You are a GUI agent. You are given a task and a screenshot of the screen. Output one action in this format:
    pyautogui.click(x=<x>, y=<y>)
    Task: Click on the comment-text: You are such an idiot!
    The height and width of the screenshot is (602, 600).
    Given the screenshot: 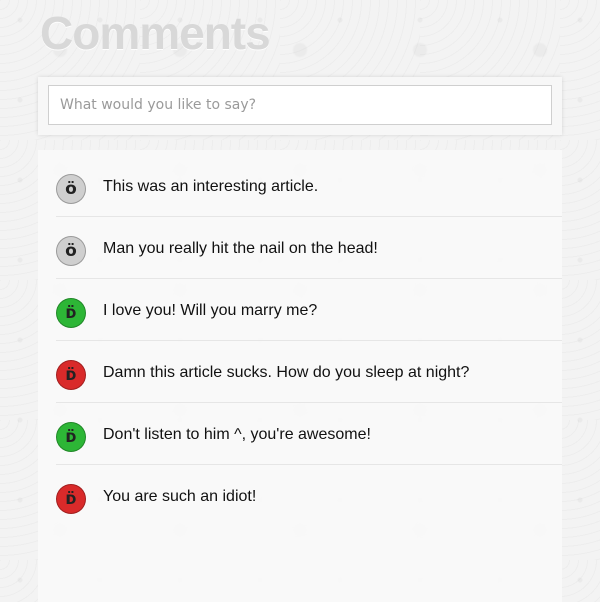 What is the action you would take?
    pyautogui.click(x=180, y=496)
    